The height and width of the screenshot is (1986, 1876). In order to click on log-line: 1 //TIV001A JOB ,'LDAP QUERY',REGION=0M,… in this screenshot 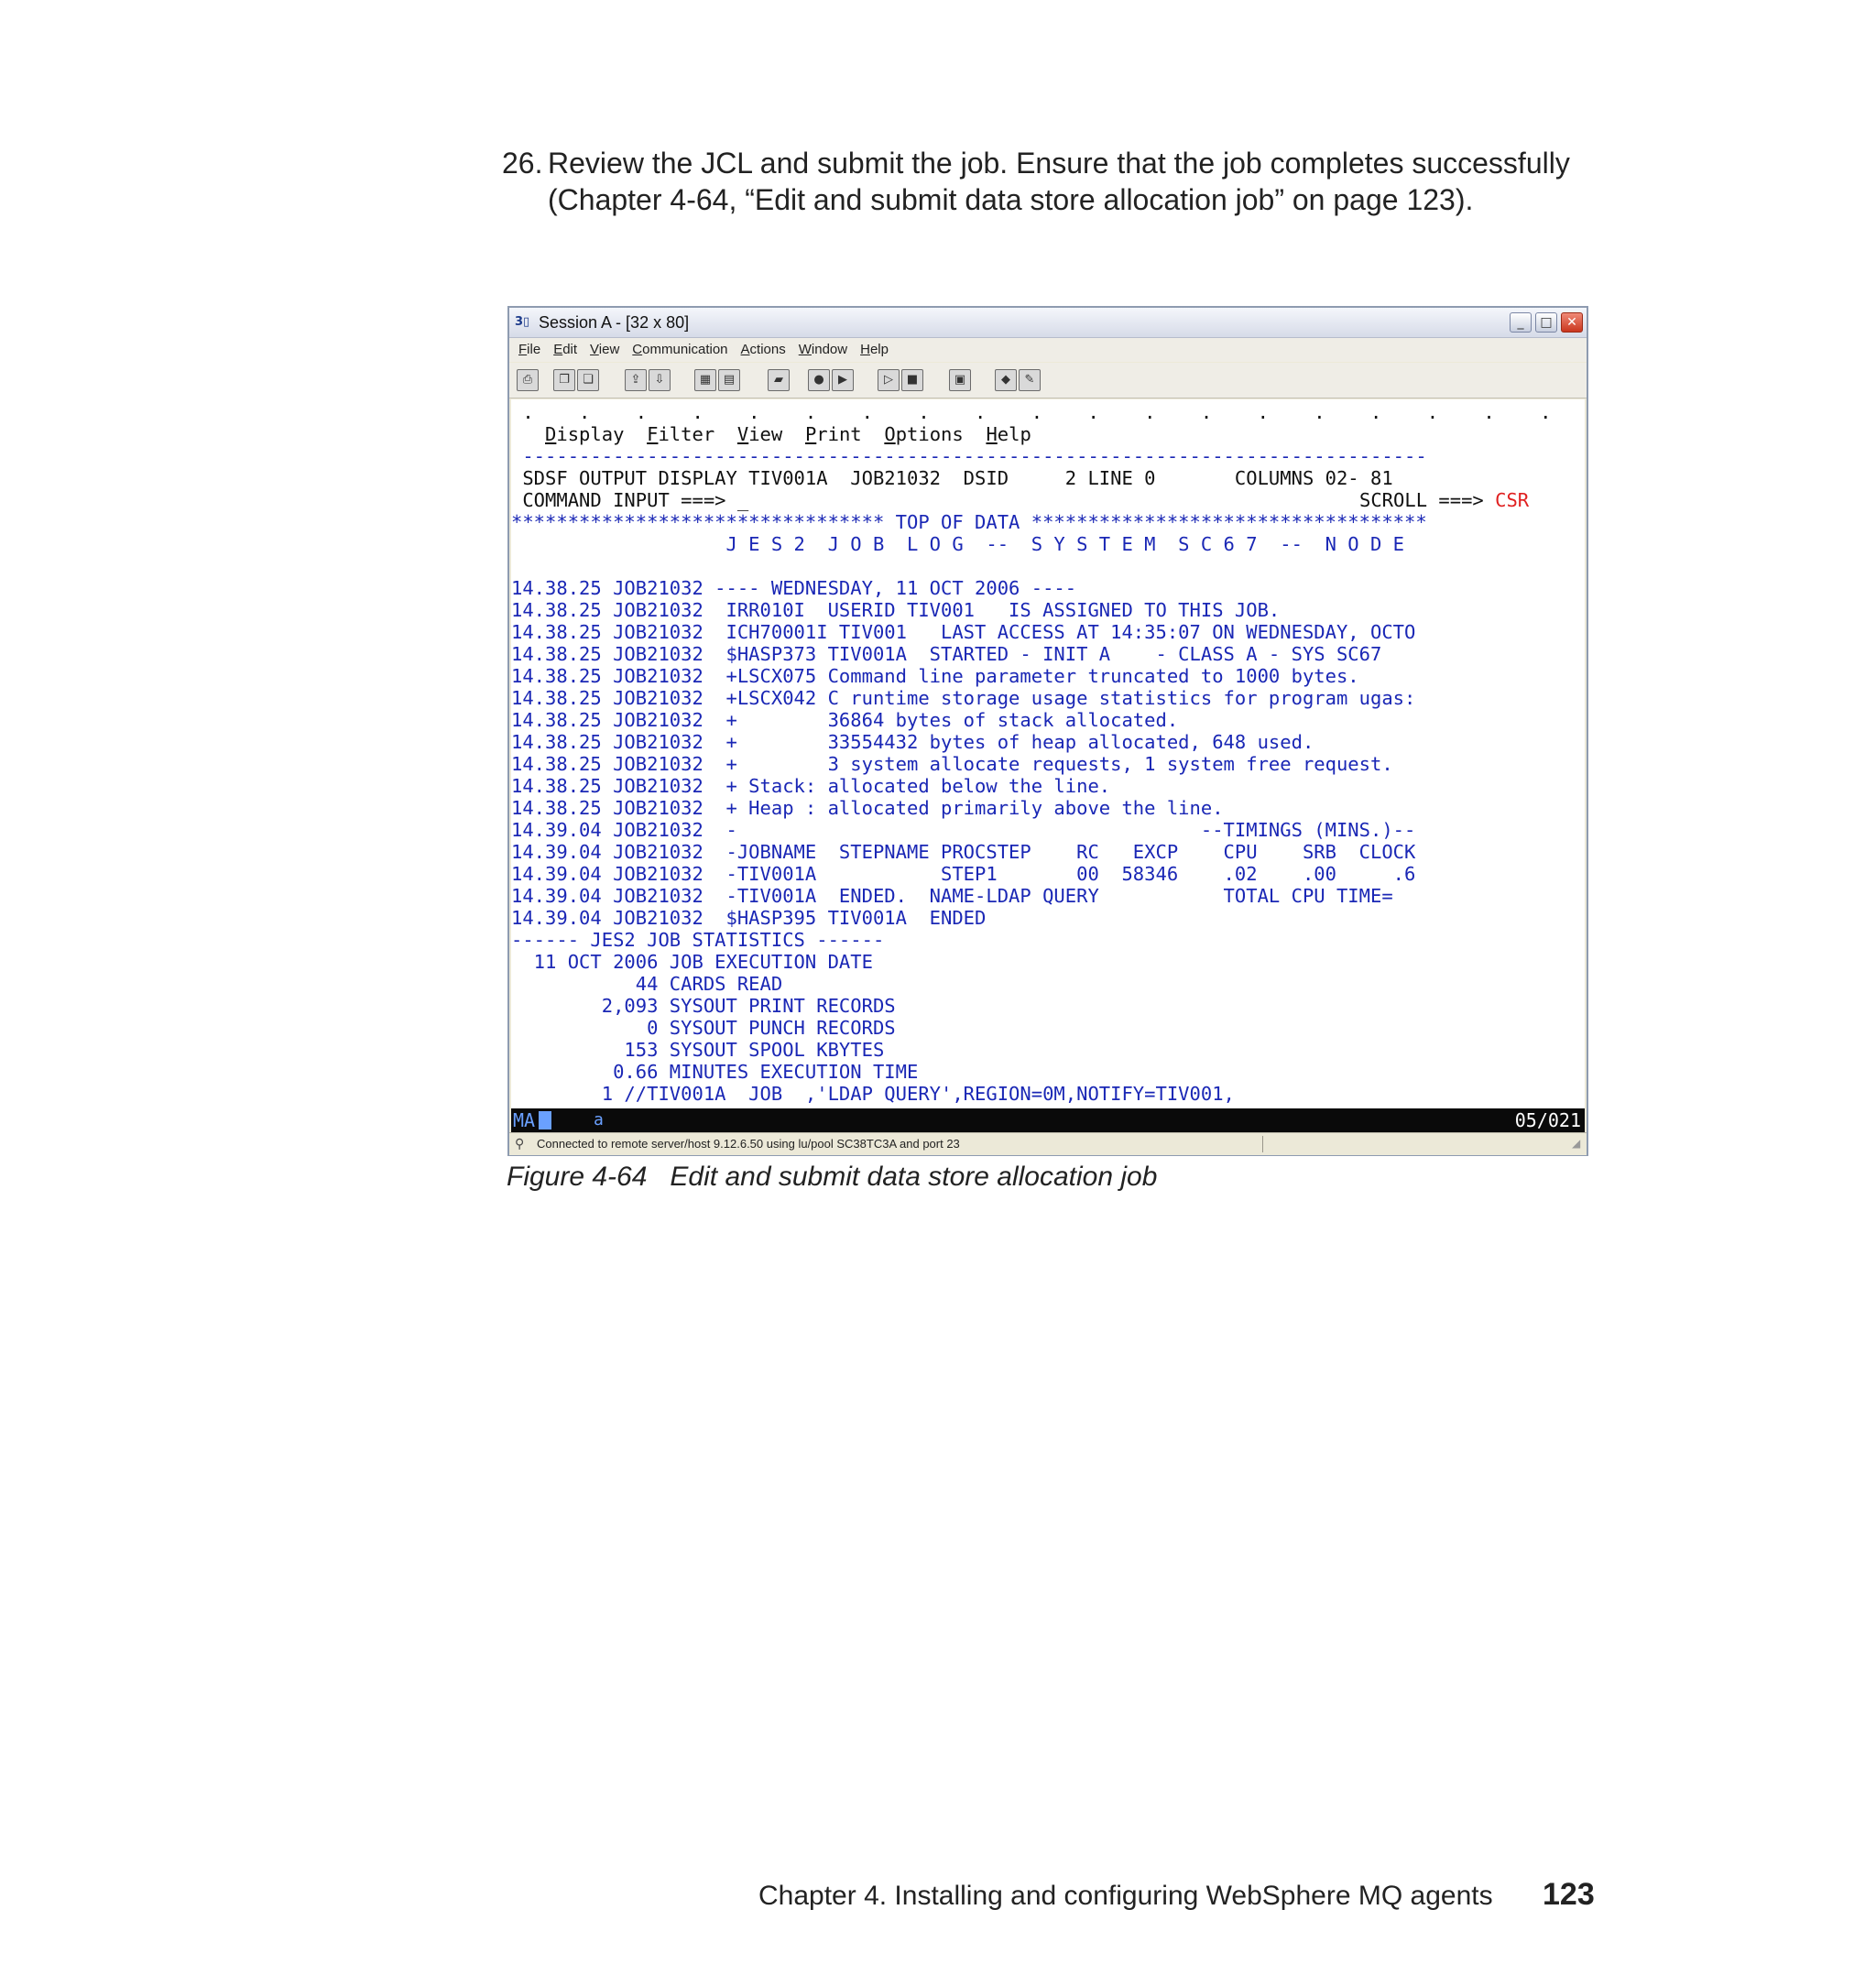, I will do `click(873, 1094)`.